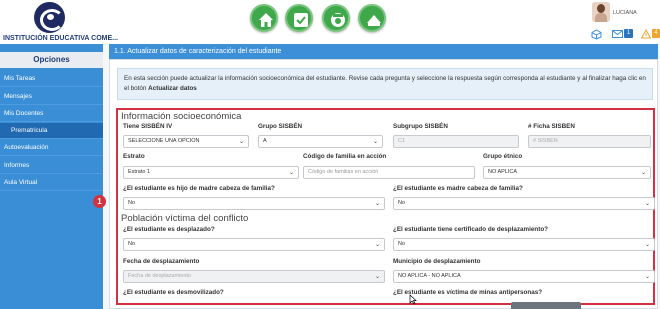  I want to click on sisben-select-value: SELECCIONE UNA OPCION, so click(164, 141).